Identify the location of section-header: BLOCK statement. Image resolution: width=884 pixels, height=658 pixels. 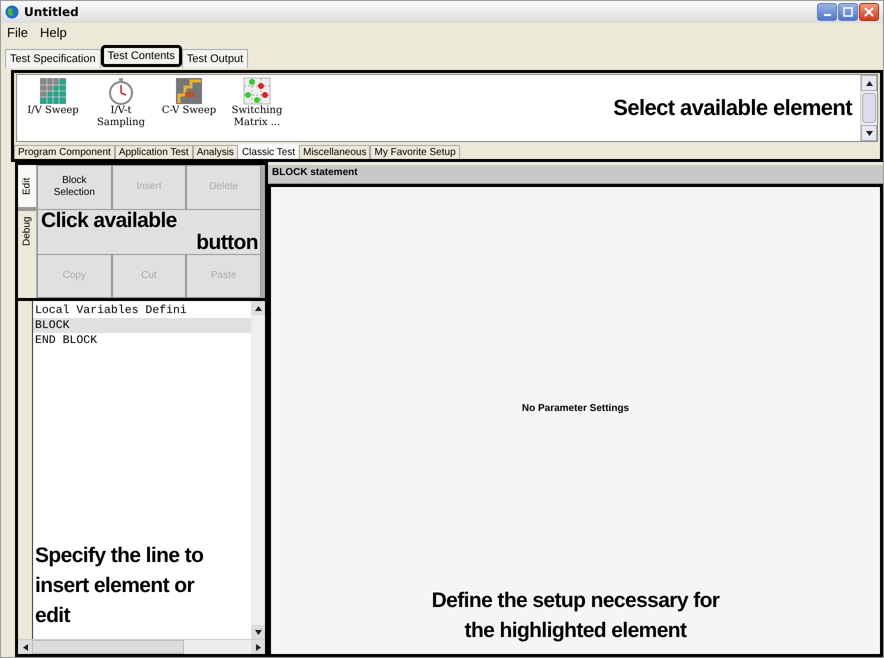
(575, 174).